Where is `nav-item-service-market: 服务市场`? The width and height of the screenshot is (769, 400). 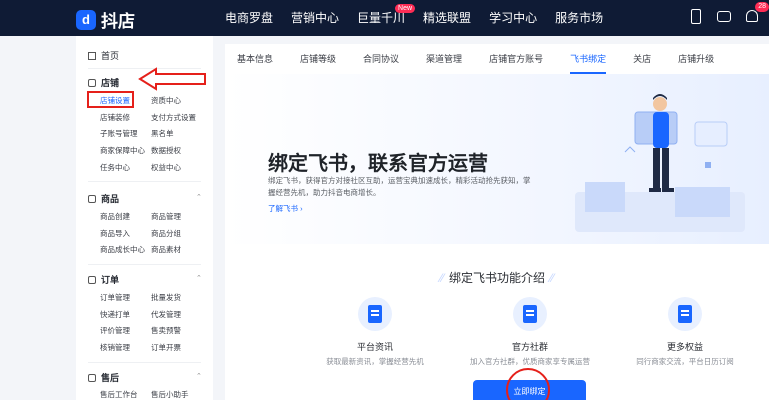
nav-item-service-market: 服务市场 is located at coordinates (579, 18).